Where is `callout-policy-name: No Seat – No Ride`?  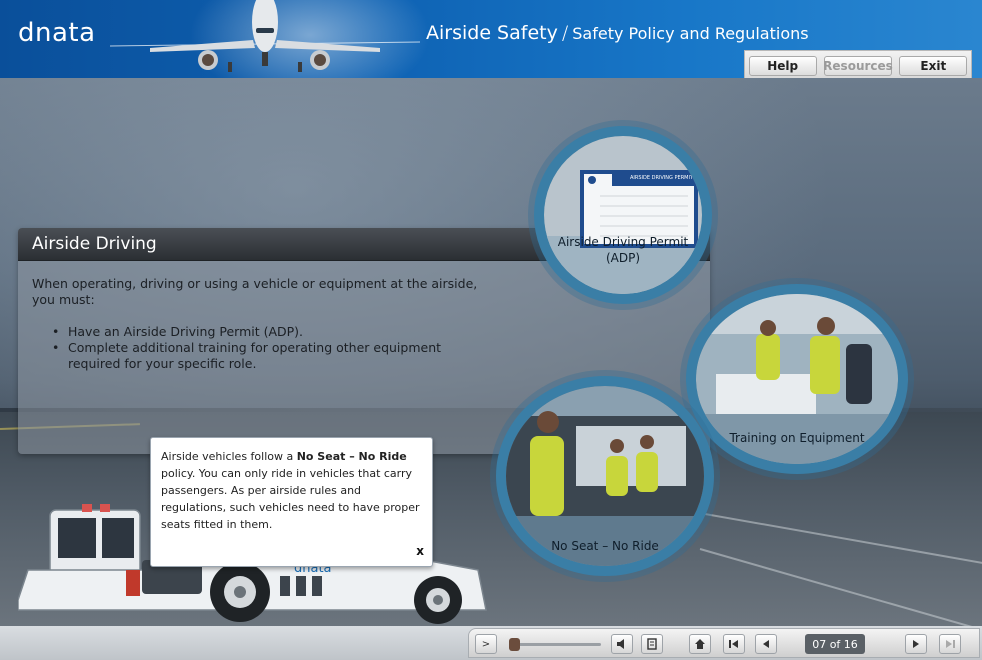 callout-policy-name: No Seat – No Ride is located at coordinates (351, 456).